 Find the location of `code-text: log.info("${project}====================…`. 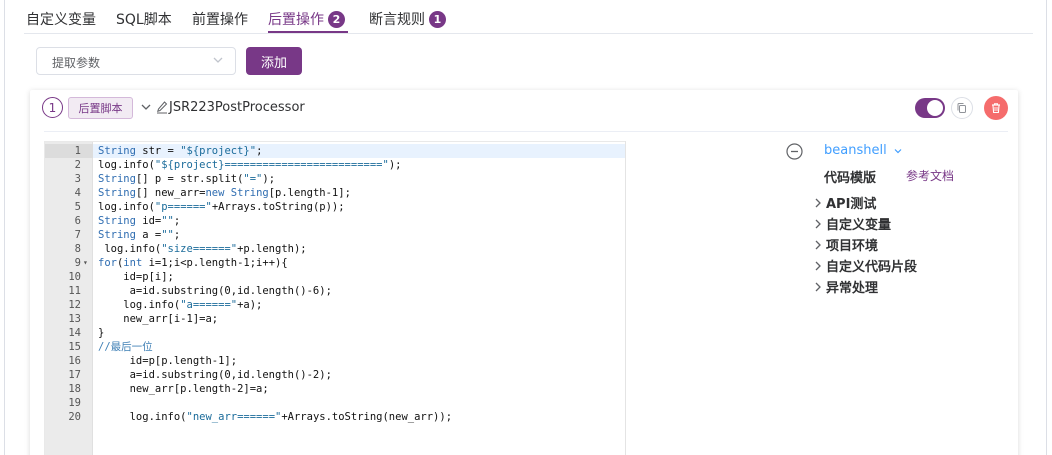

code-text: log.info("${project}====================… is located at coordinates (250, 165).